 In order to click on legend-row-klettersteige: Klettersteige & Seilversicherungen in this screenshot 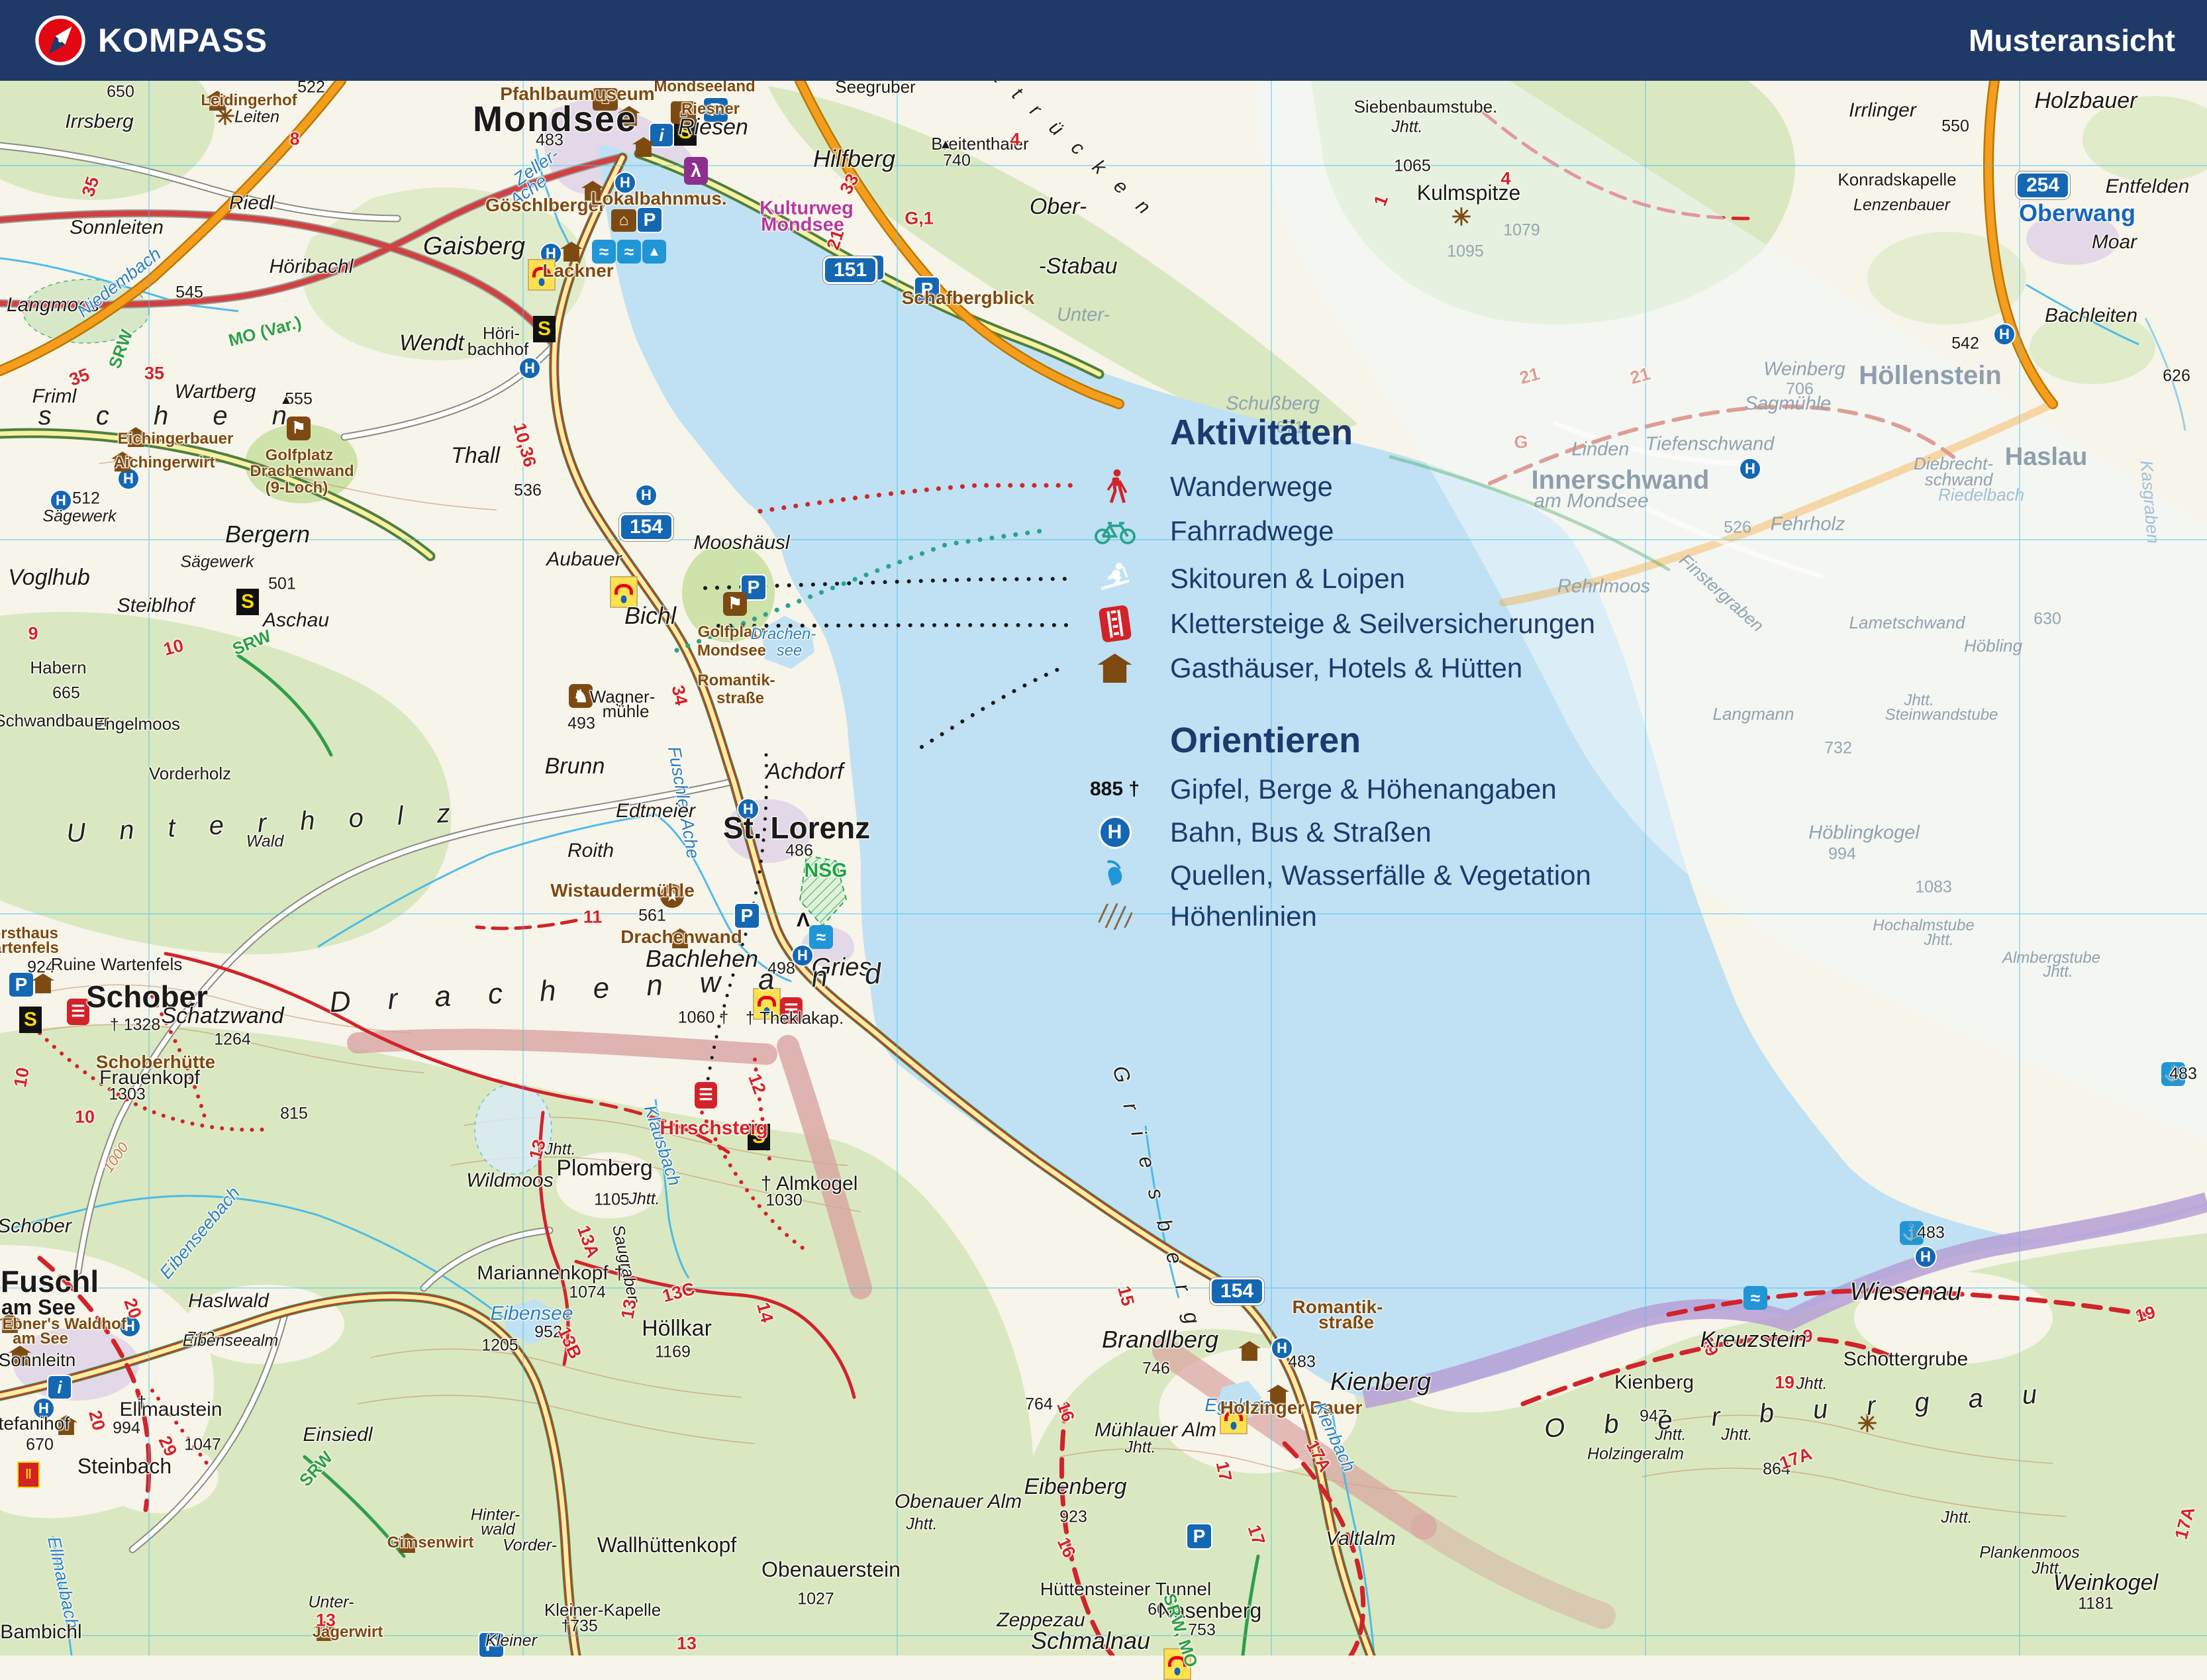, I will do `click(1327, 624)`.